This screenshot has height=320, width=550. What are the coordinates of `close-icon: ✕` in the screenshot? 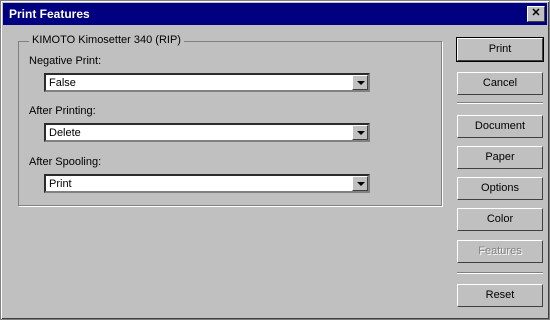 It's located at (536, 13).